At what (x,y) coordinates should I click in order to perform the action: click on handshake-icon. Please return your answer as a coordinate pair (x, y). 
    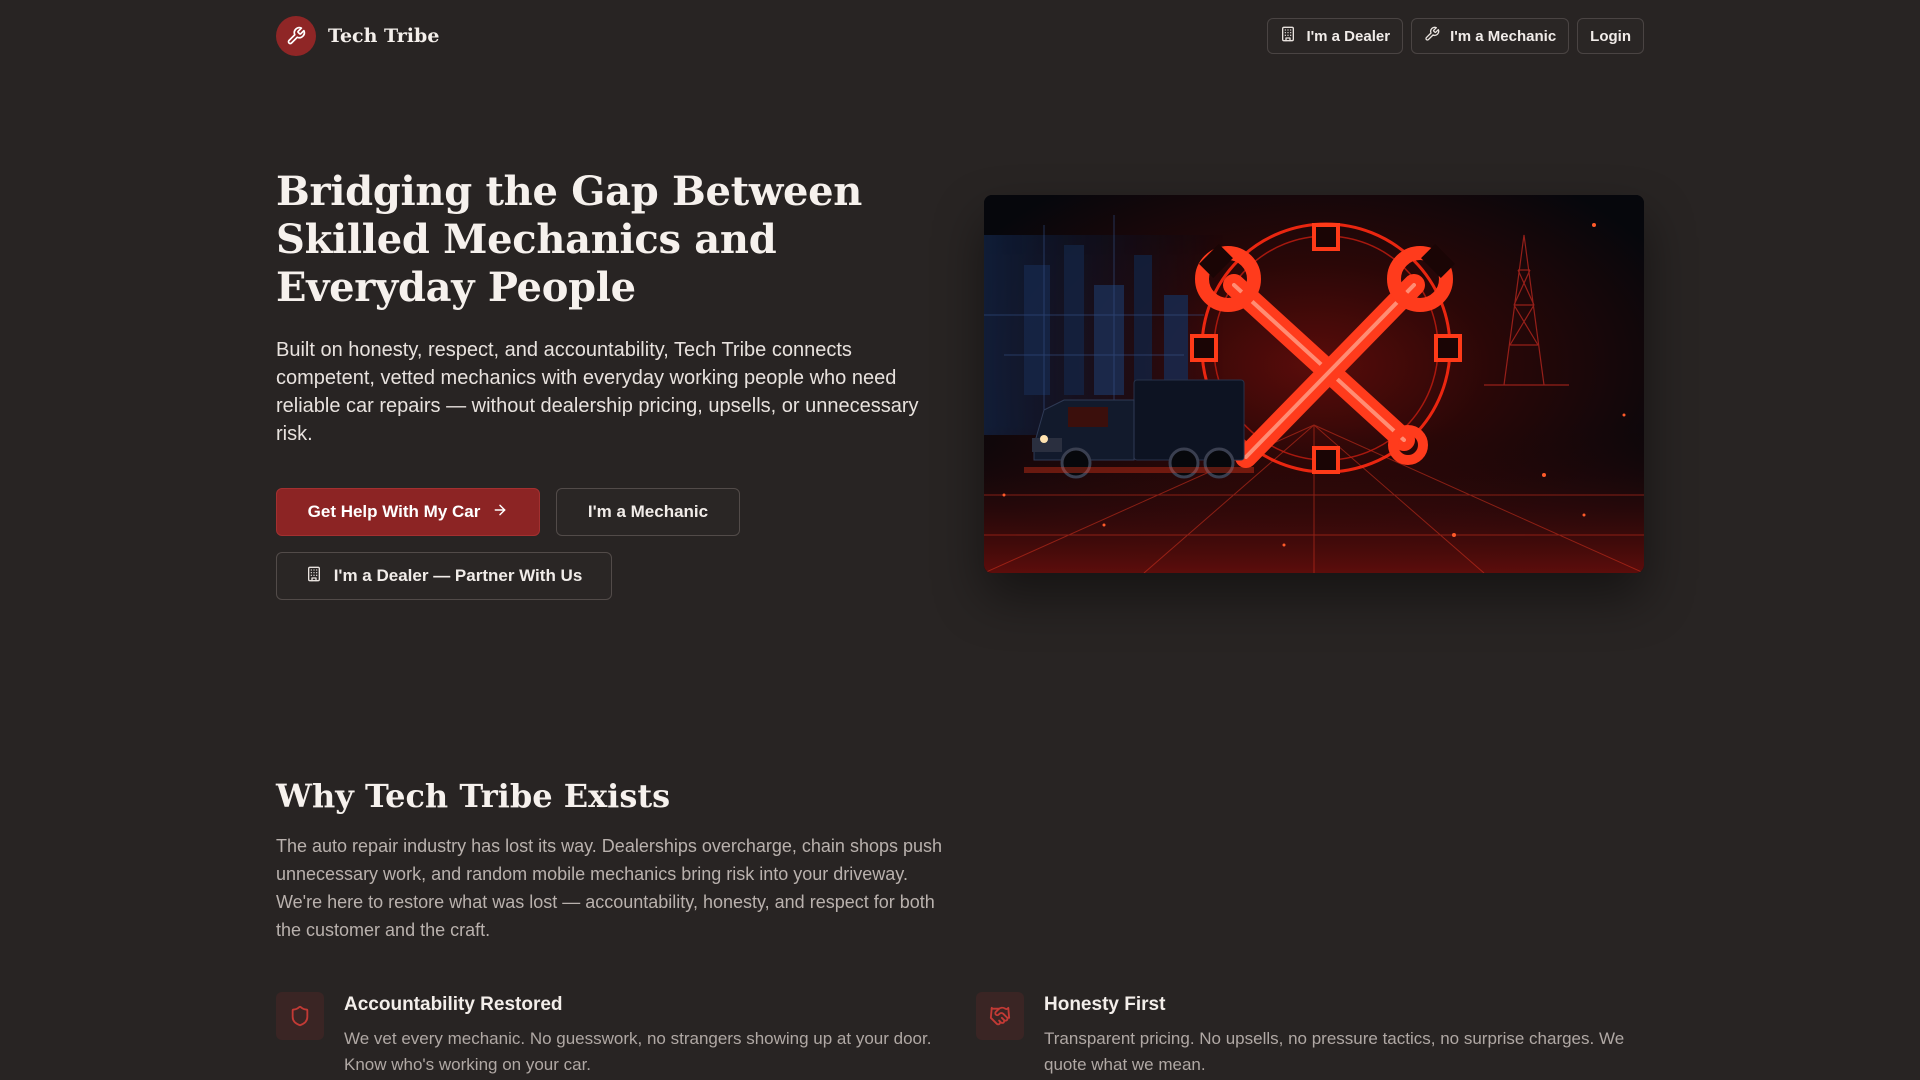
    Looking at the image, I should click on (1000, 1016).